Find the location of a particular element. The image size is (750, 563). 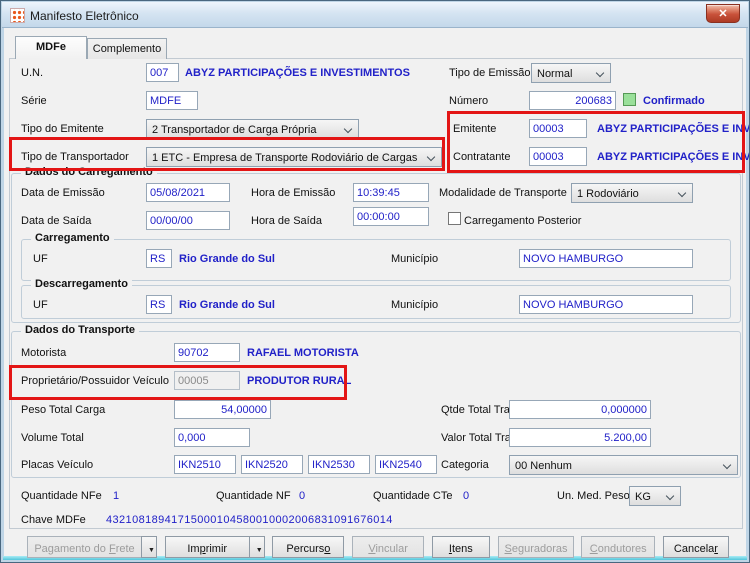

placa-1-input is located at coordinates (205, 464).